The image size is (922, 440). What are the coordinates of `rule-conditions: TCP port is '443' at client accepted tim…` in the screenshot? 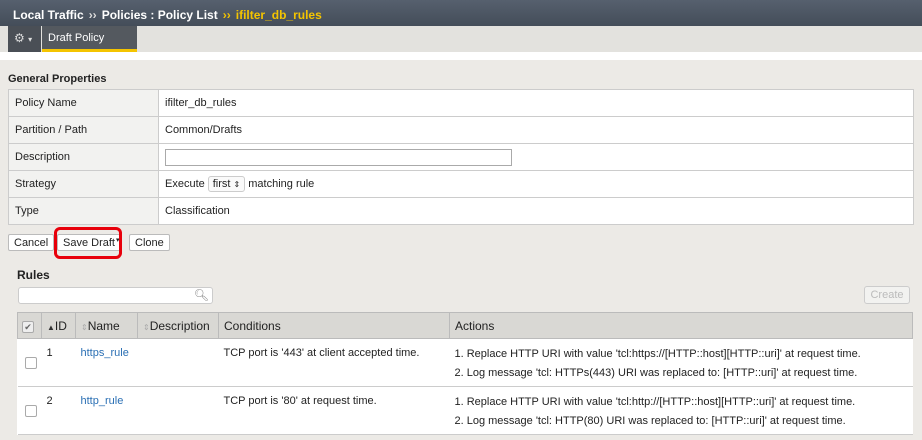 It's located at (334, 362).